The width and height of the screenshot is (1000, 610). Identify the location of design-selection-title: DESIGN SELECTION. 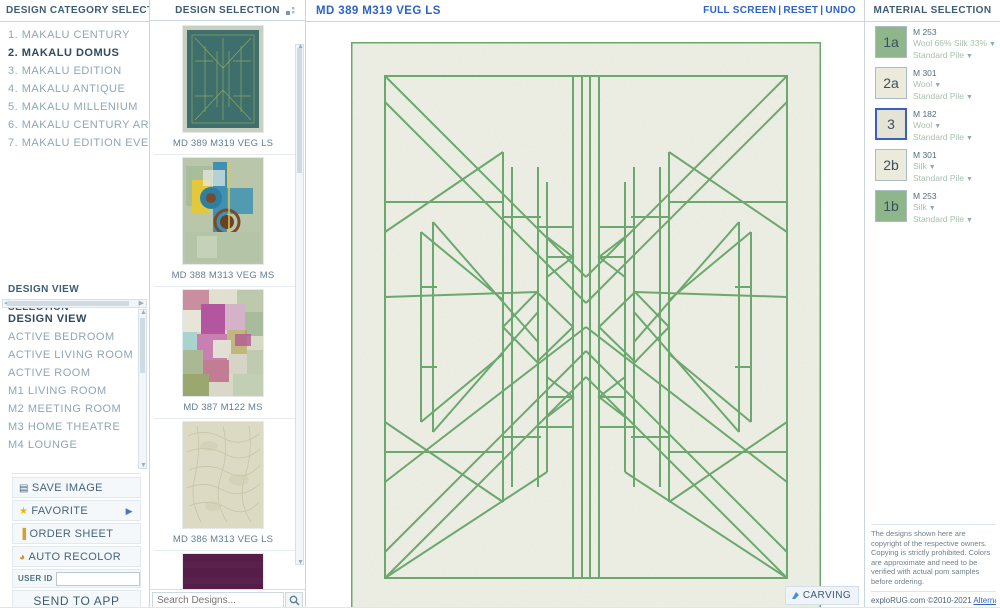
(227, 10).